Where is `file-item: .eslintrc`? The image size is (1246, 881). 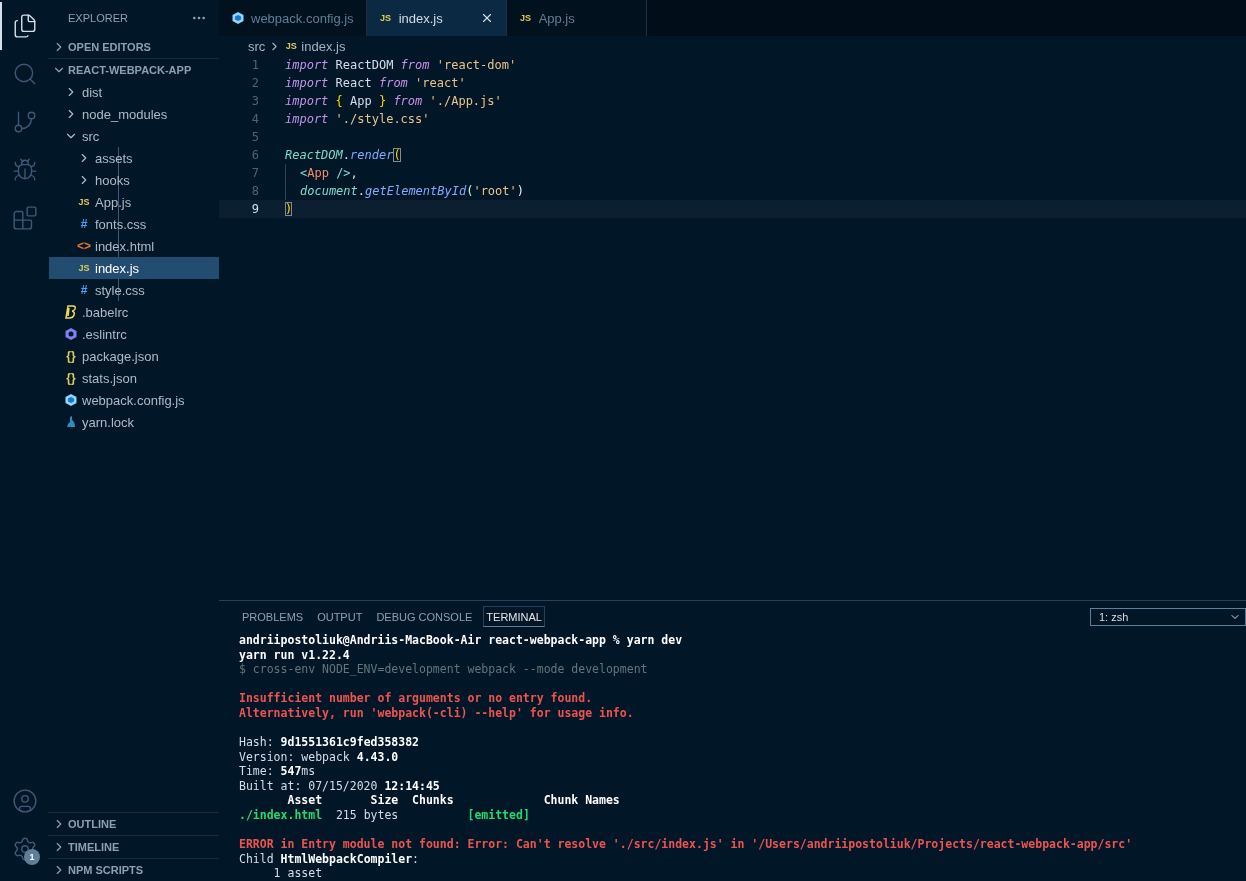
file-item: .eslintrc is located at coordinates (133, 334).